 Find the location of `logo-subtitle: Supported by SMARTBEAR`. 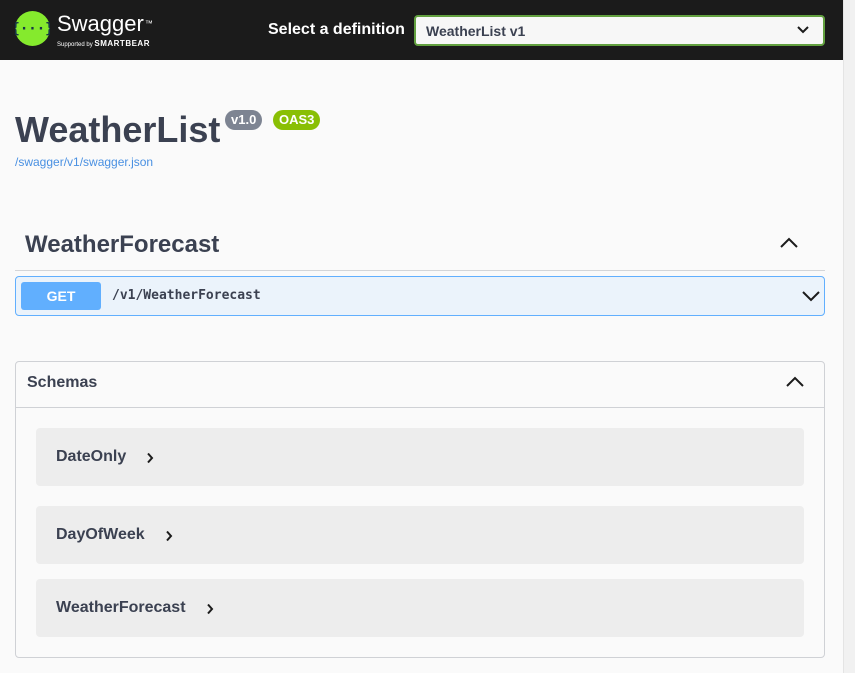

logo-subtitle: Supported by SMARTBEAR is located at coordinates (103, 44).